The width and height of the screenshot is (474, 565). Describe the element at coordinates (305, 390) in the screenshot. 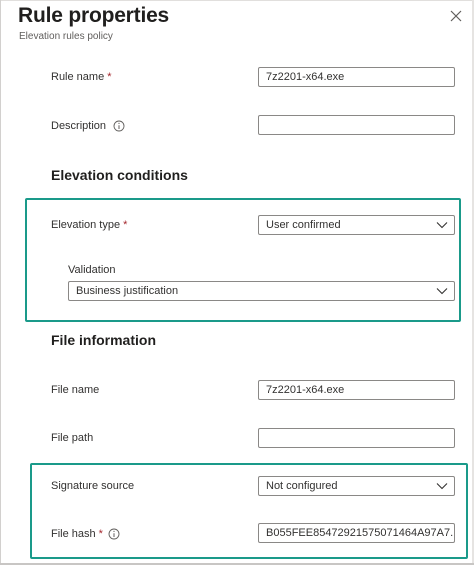

I see `file-name-value: 7z2201-x64.exe` at that location.